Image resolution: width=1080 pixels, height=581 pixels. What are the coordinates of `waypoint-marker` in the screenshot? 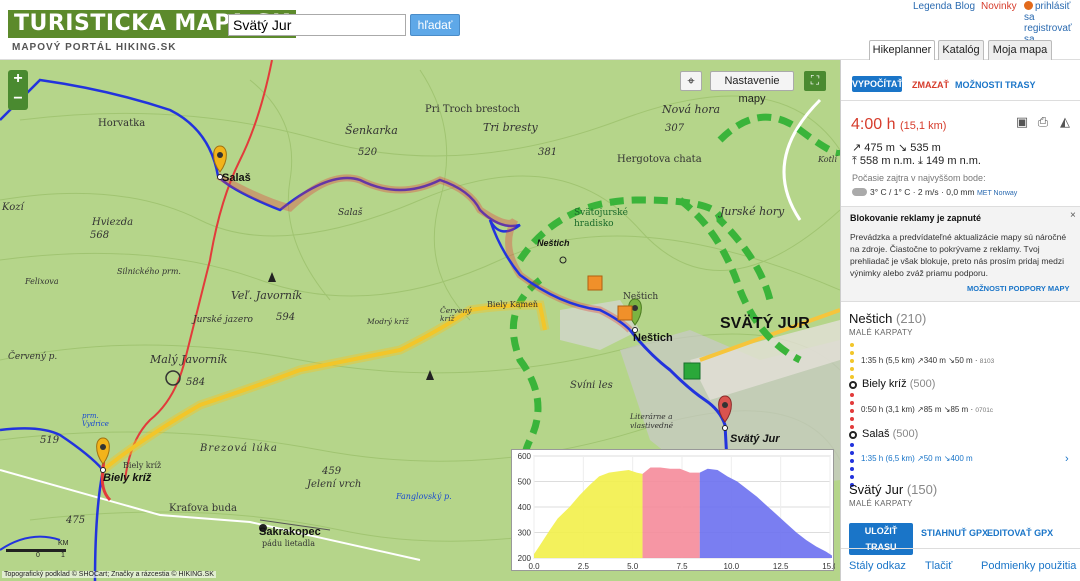 It's located at (853, 385).